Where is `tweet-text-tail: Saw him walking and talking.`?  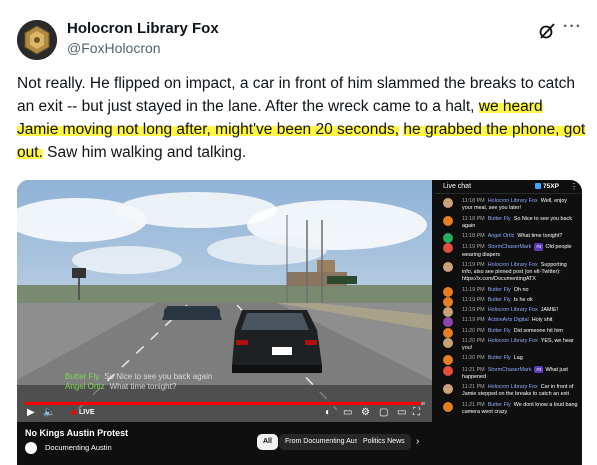
tweet-text-tail: Saw him walking and talking. is located at coordinates (144, 152).